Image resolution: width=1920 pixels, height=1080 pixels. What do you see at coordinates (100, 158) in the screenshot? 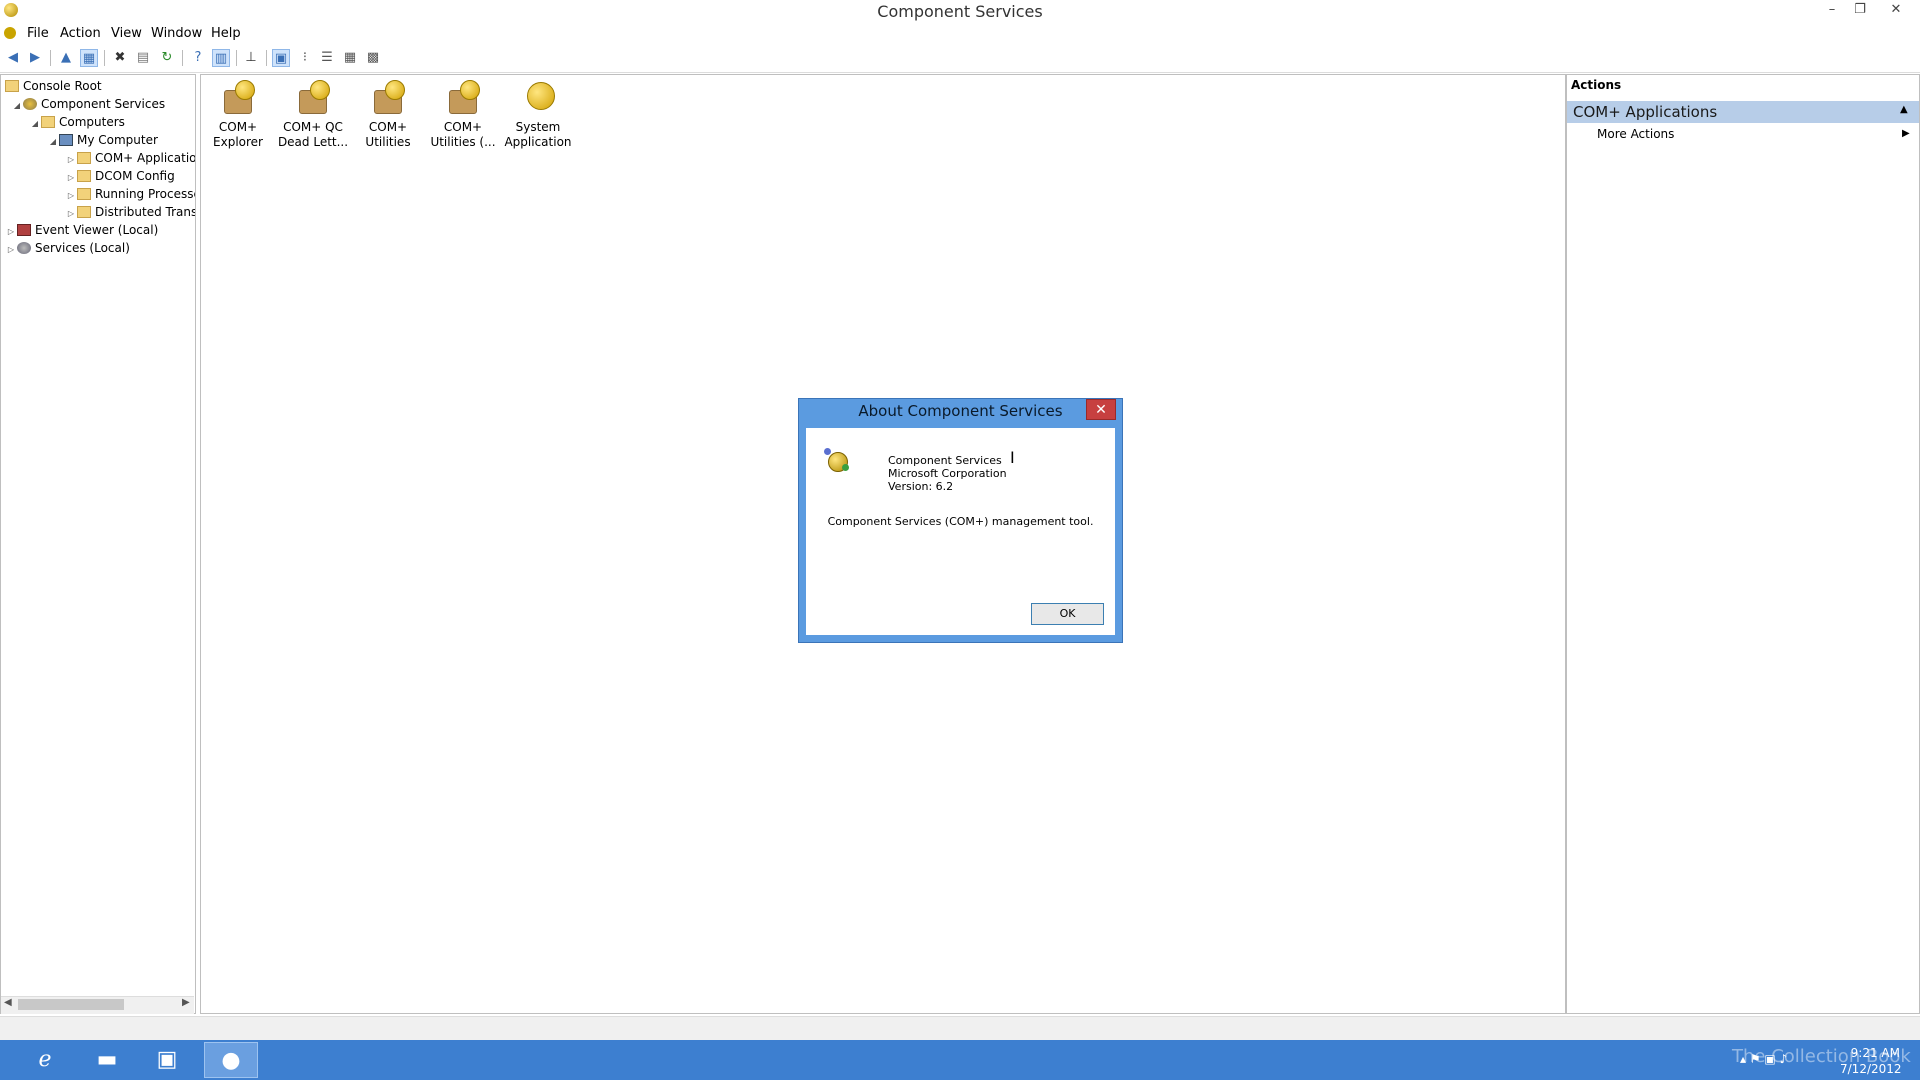
I see `tree-item-com-applications: ▷ COM+ Applicatio` at bounding box center [100, 158].